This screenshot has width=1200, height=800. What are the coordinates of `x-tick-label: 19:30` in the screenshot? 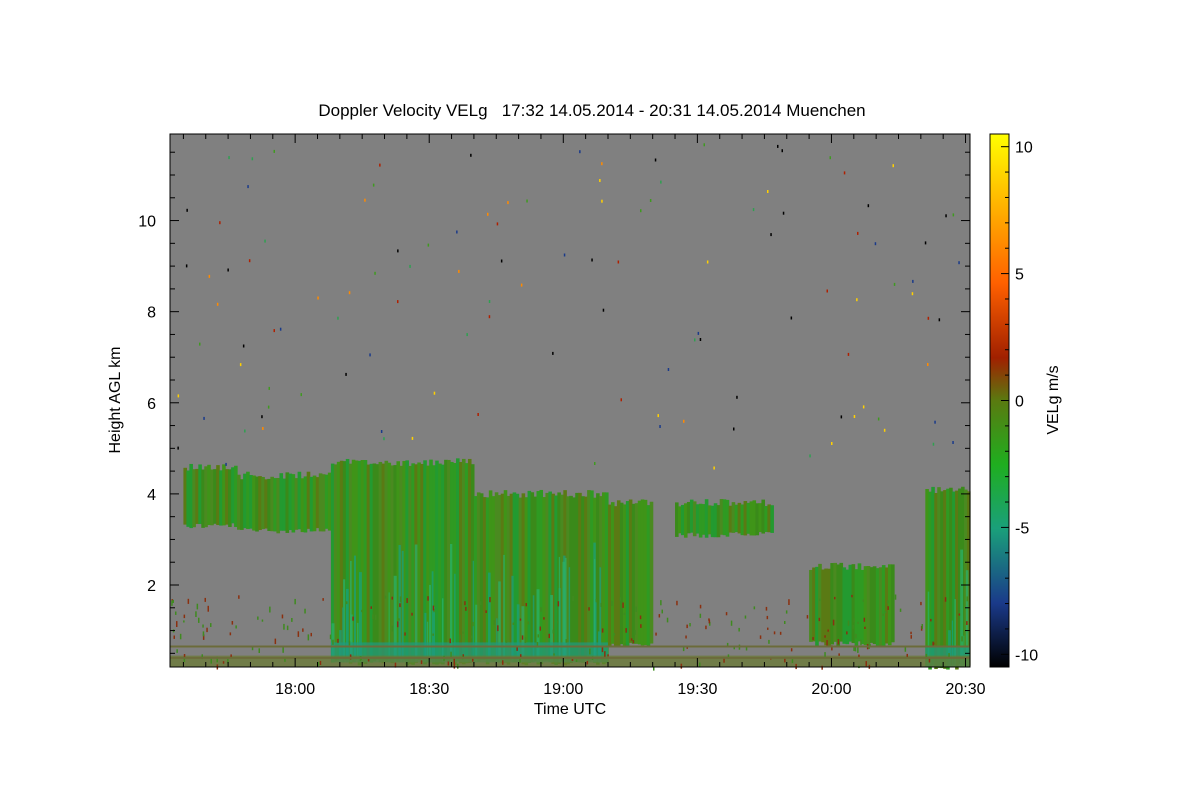 It's located at (697, 689).